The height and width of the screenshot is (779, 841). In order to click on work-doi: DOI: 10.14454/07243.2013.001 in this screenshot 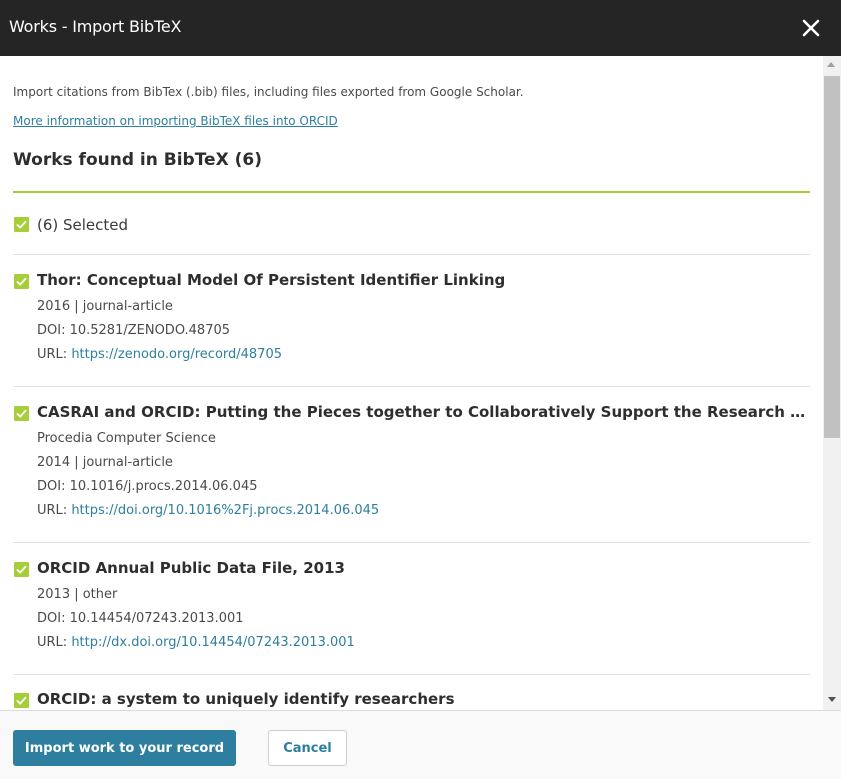, I will do `click(140, 618)`.